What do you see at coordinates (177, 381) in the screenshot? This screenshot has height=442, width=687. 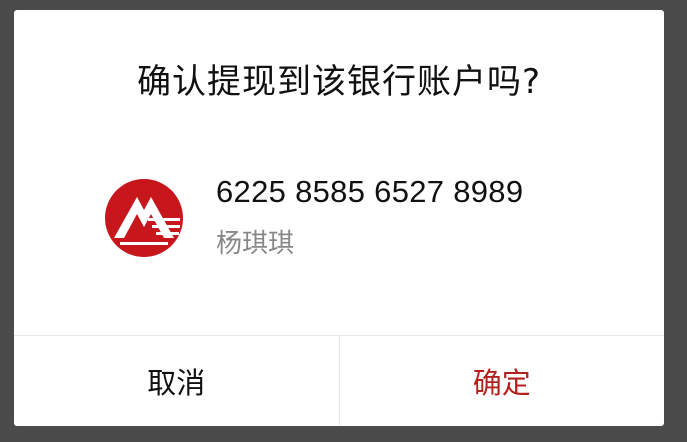 I see `cancel-button: 取消` at bounding box center [177, 381].